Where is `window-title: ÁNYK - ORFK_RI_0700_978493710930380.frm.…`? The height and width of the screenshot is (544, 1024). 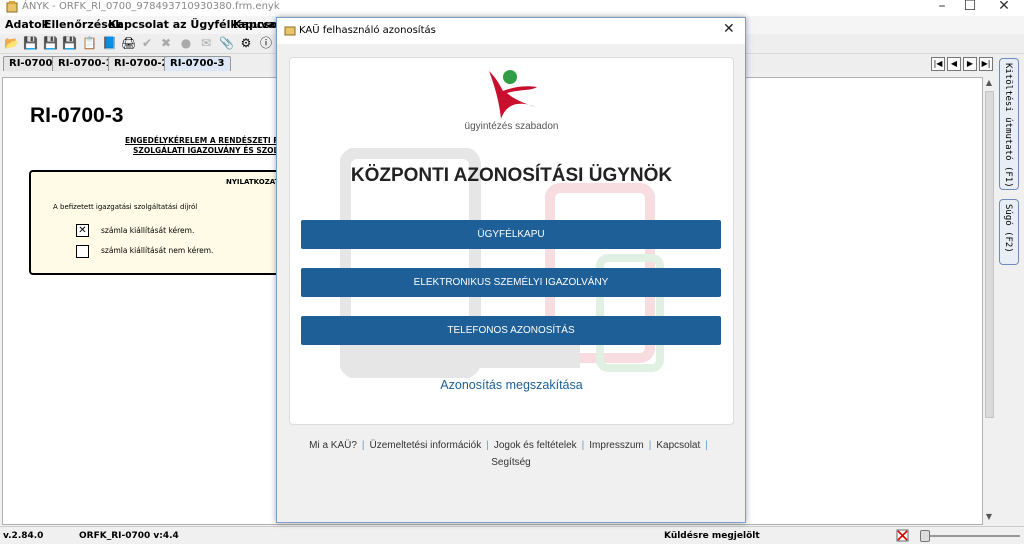
window-title: ÁNYK - ORFK_RI_0700_978493710930380.frm.… is located at coordinates (151, 6).